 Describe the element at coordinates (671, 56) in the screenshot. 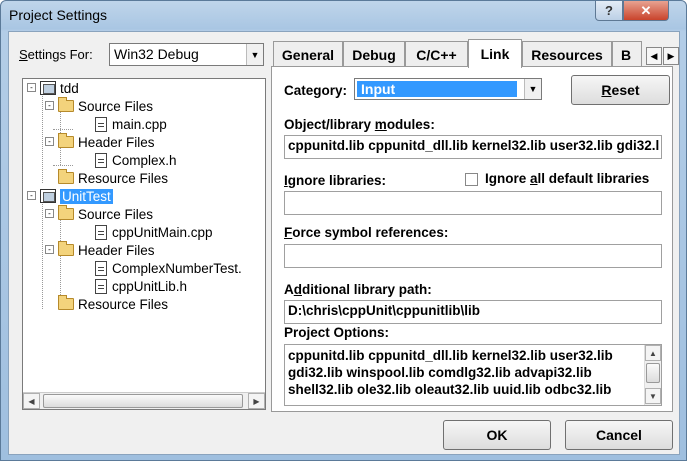

I see `tab-scroll-right-icon: ▶` at that location.